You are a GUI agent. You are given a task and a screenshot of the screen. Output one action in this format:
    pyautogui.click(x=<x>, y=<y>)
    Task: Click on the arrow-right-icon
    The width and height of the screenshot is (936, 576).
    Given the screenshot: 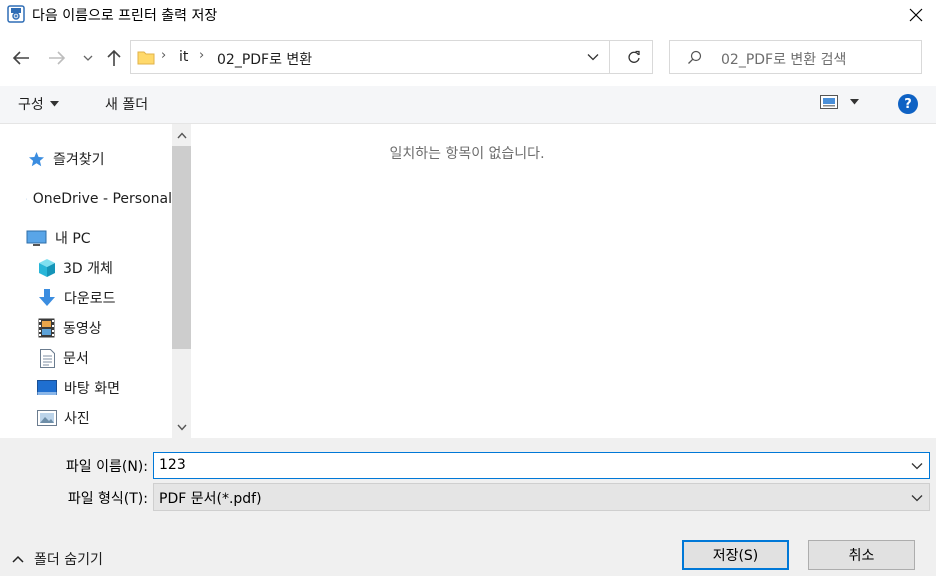 What is the action you would take?
    pyautogui.click(x=57, y=58)
    